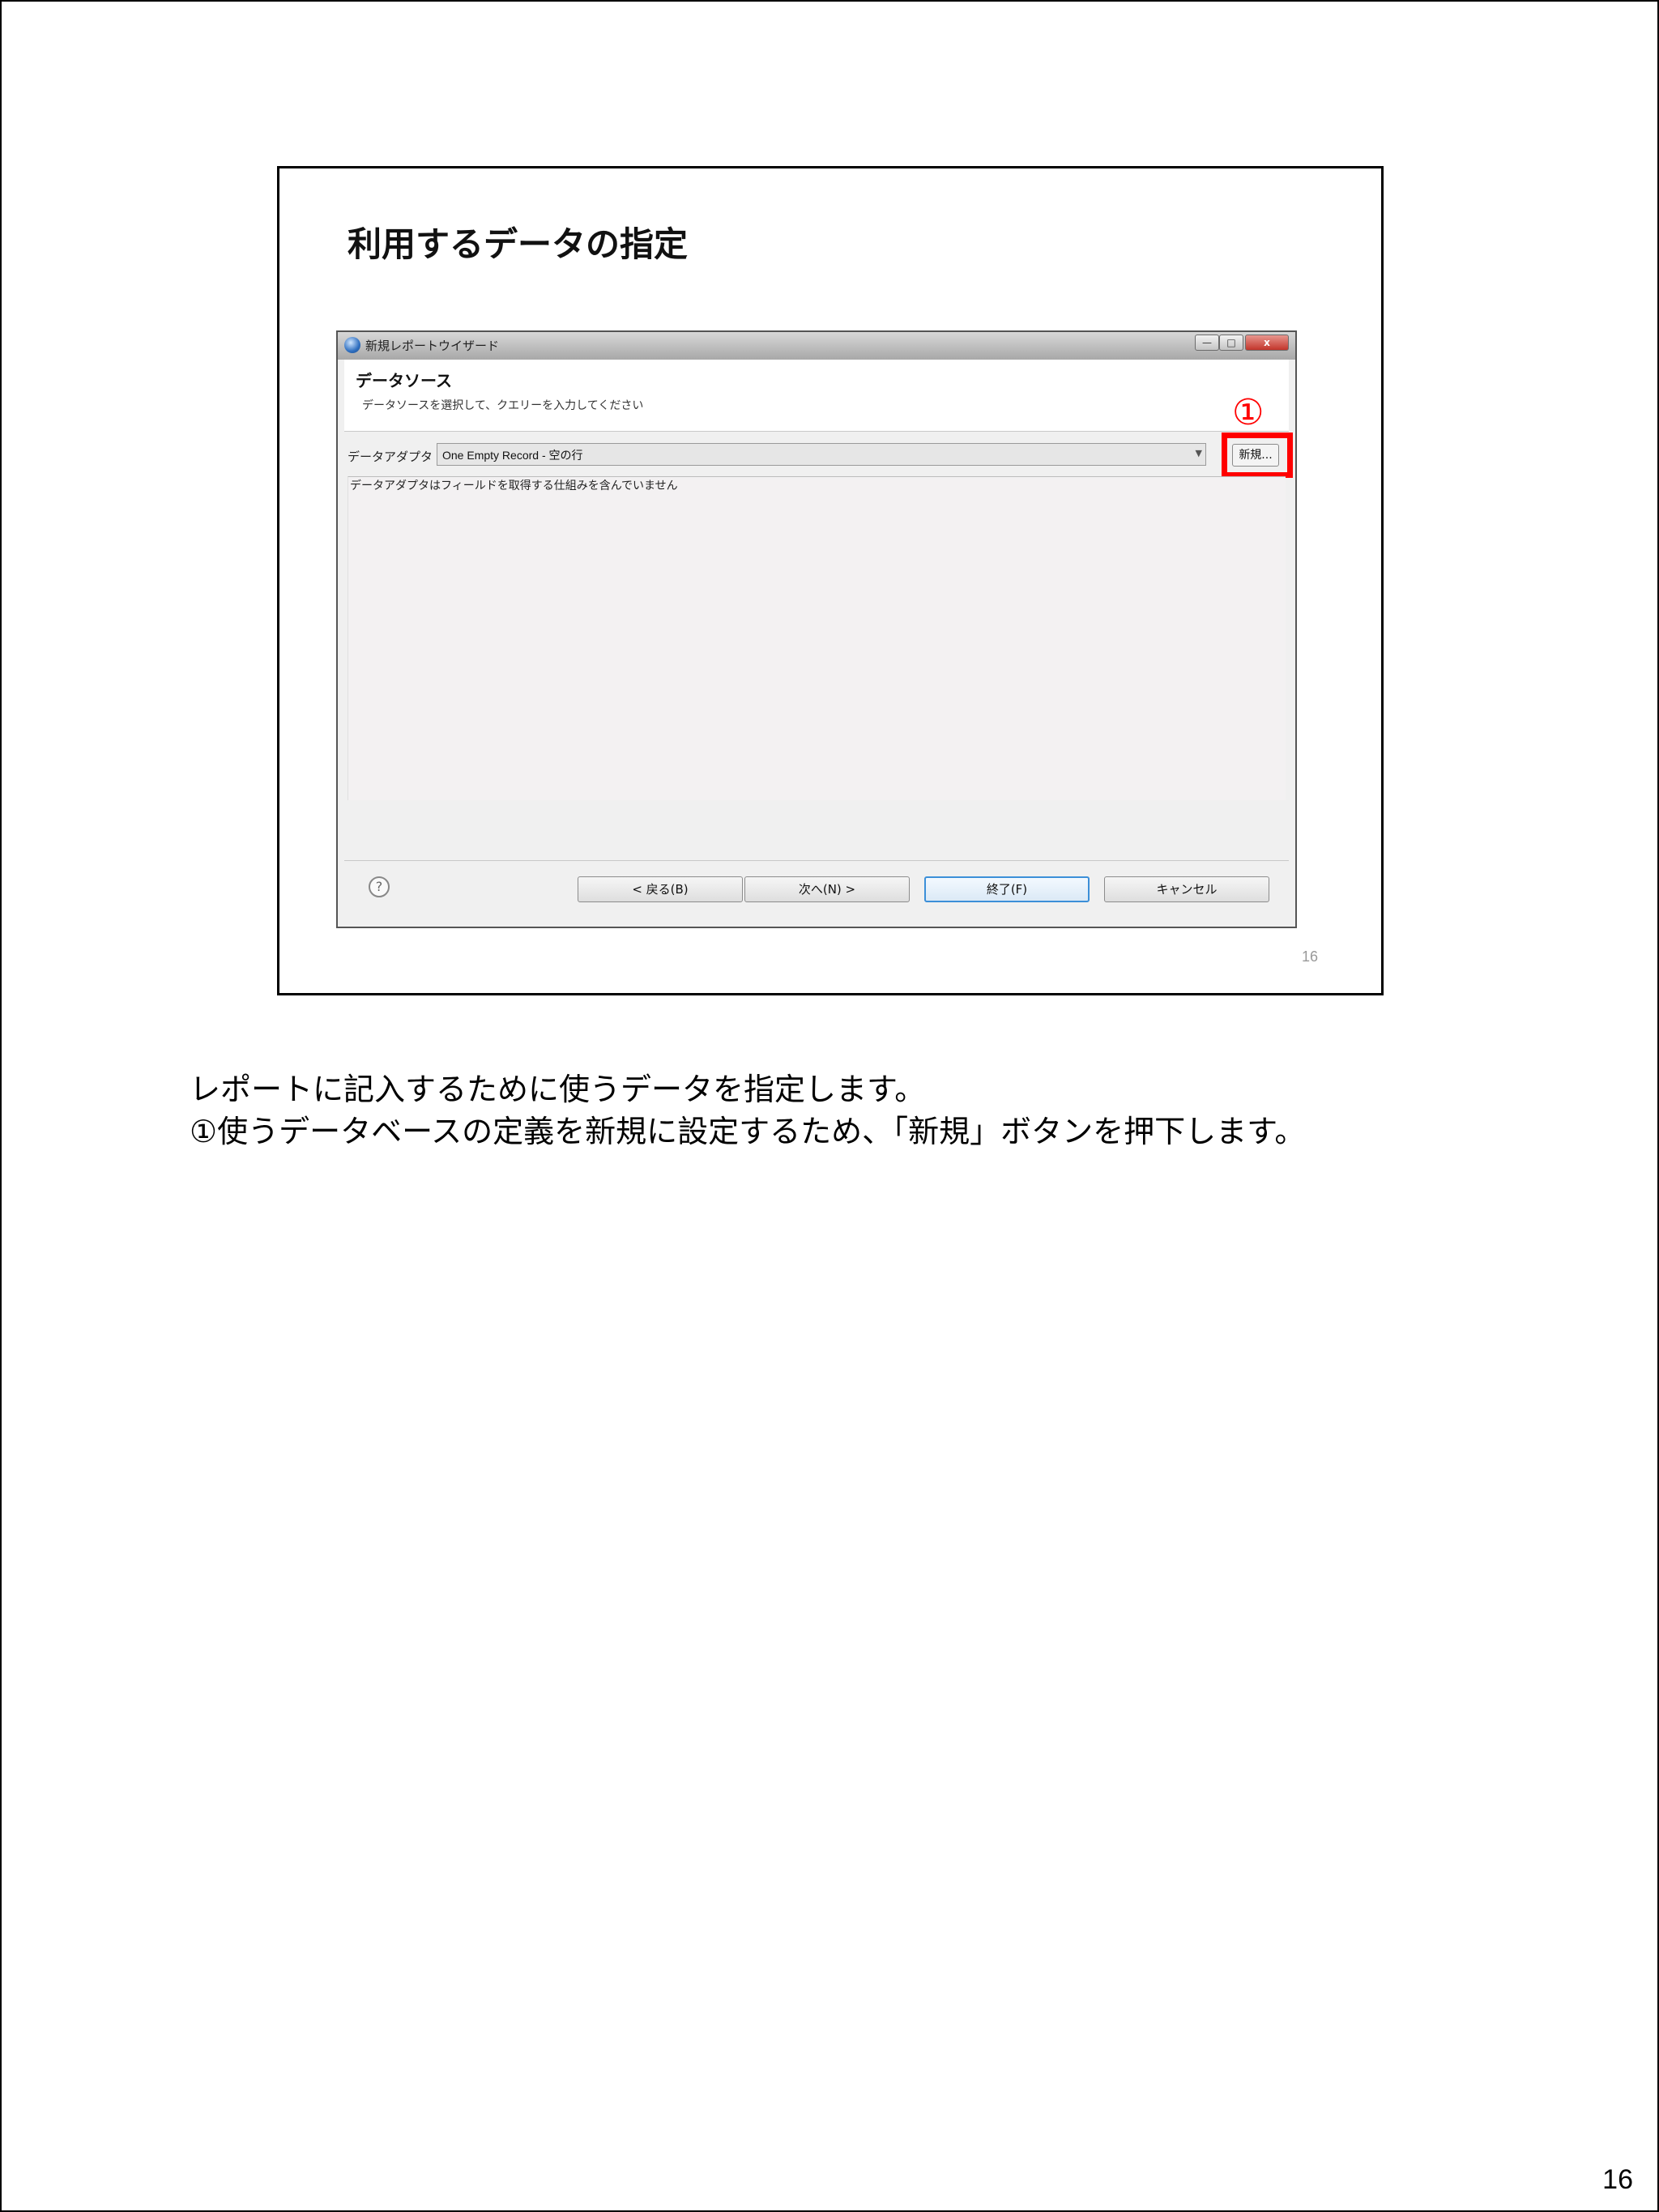 The image size is (1659, 2212). Describe the element at coordinates (816, 346) in the screenshot. I see `window-titlebar: 新規レポートウイザード — □ x` at that location.